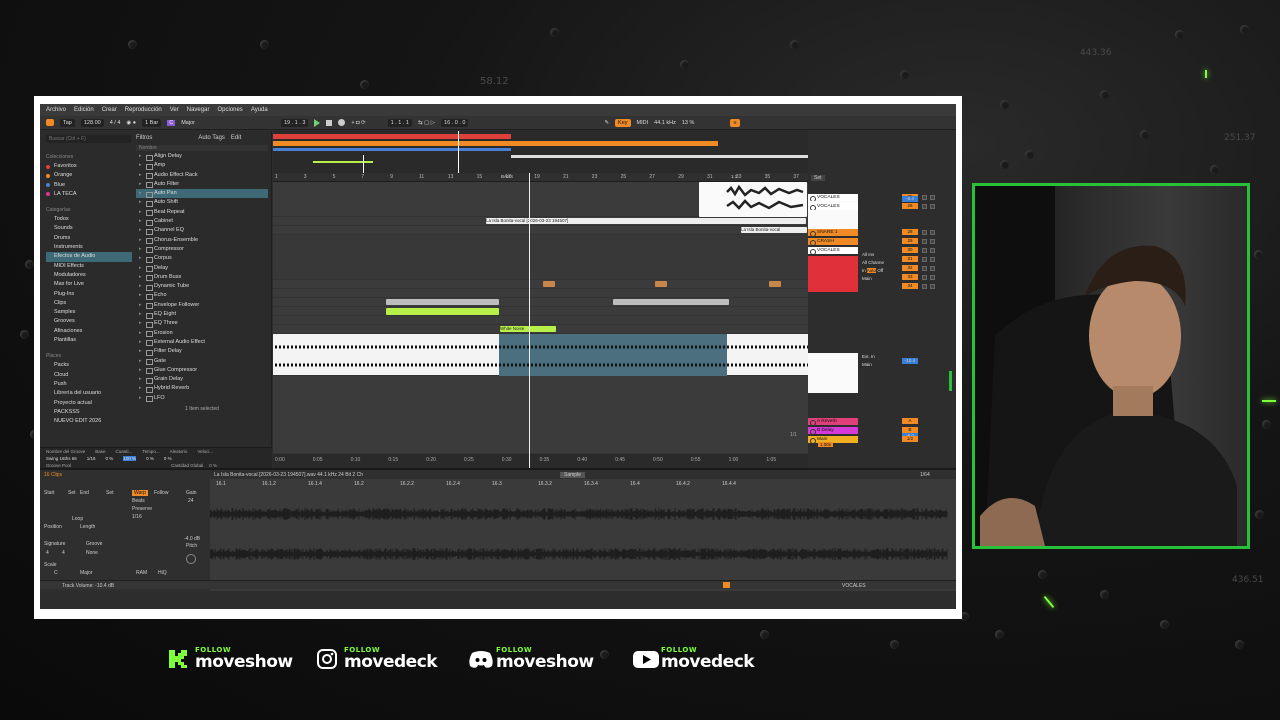  What do you see at coordinates (89, 238) in the screenshot?
I see `category-item: Drums` at bounding box center [89, 238].